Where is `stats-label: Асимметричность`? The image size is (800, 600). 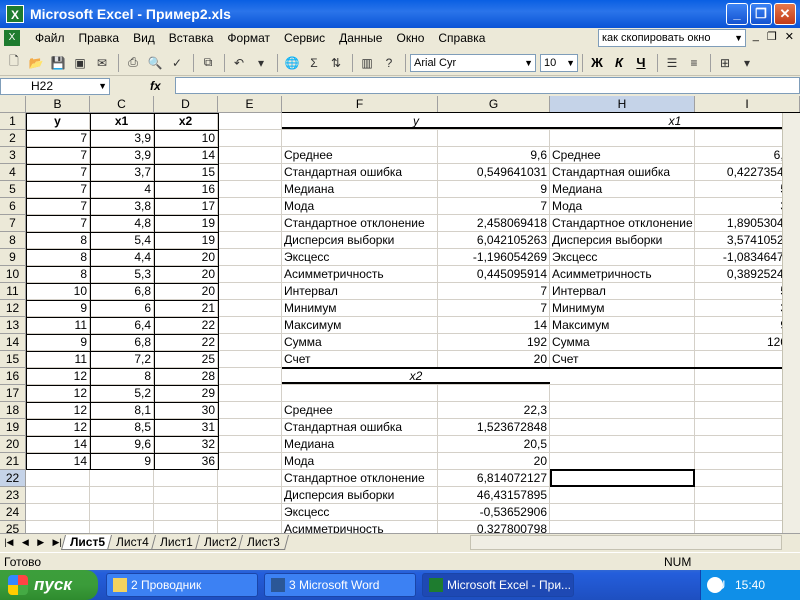
stats-label: Асимметричность is located at coordinates (359, 274).